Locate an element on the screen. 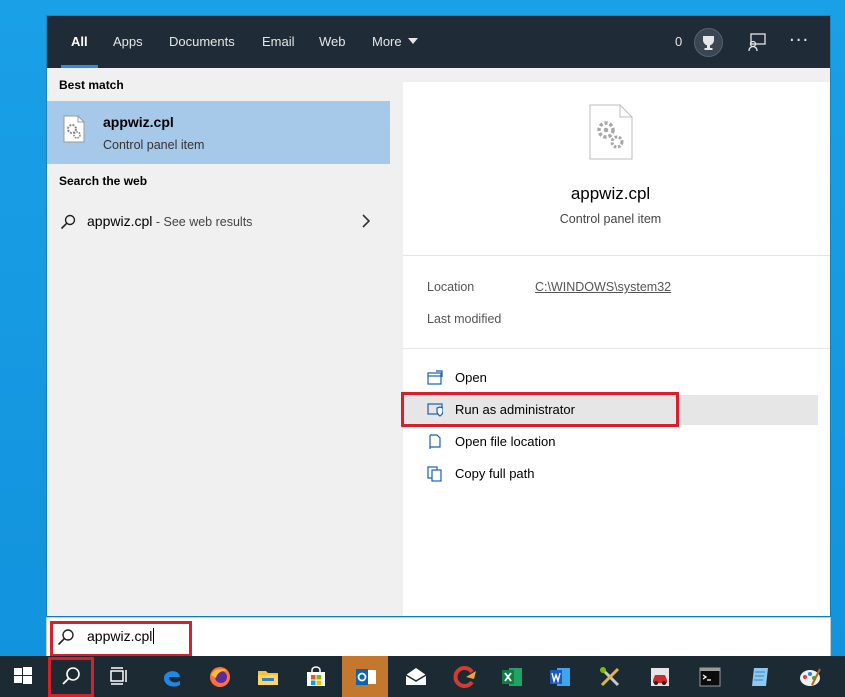  excel-icon is located at coordinates (511, 676).